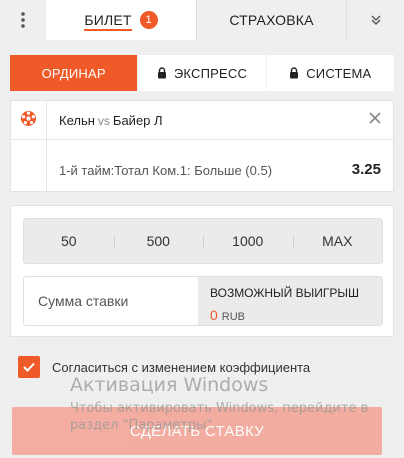 This screenshot has width=404, height=458. What do you see at coordinates (108, 20) in the screenshot?
I see `tab-ticket-label: БИЛЕТ` at bounding box center [108, 20].